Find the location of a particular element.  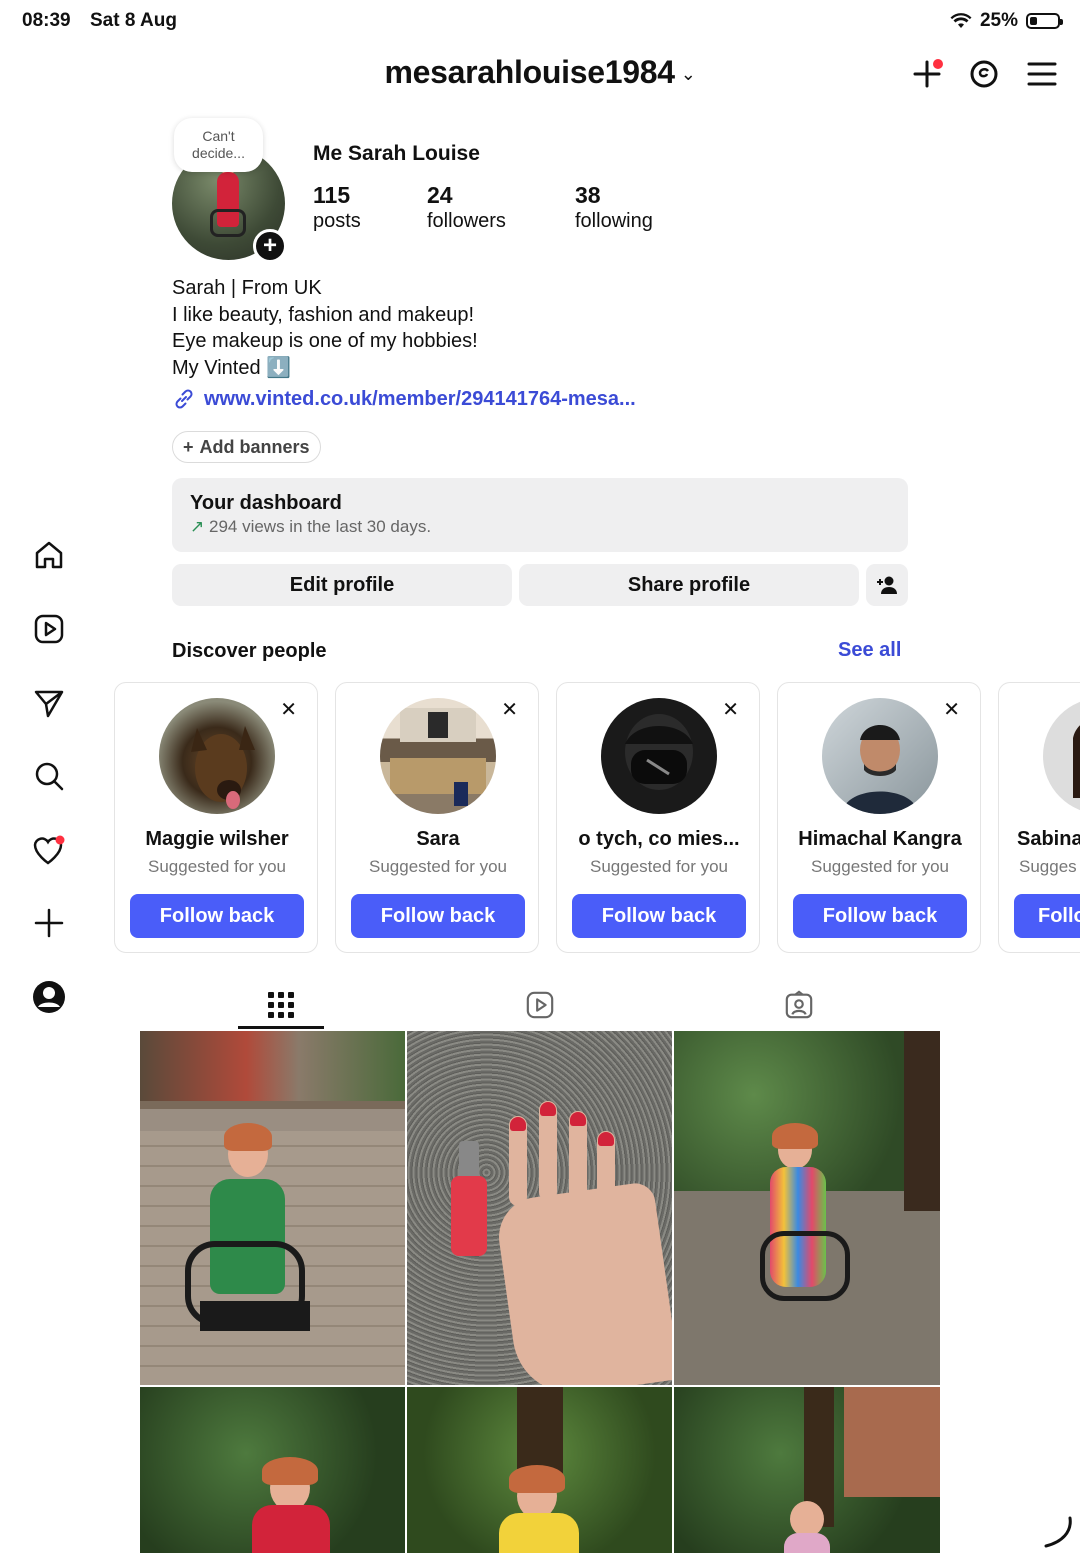

tab-tagged is located at coordinates (799, 1005).